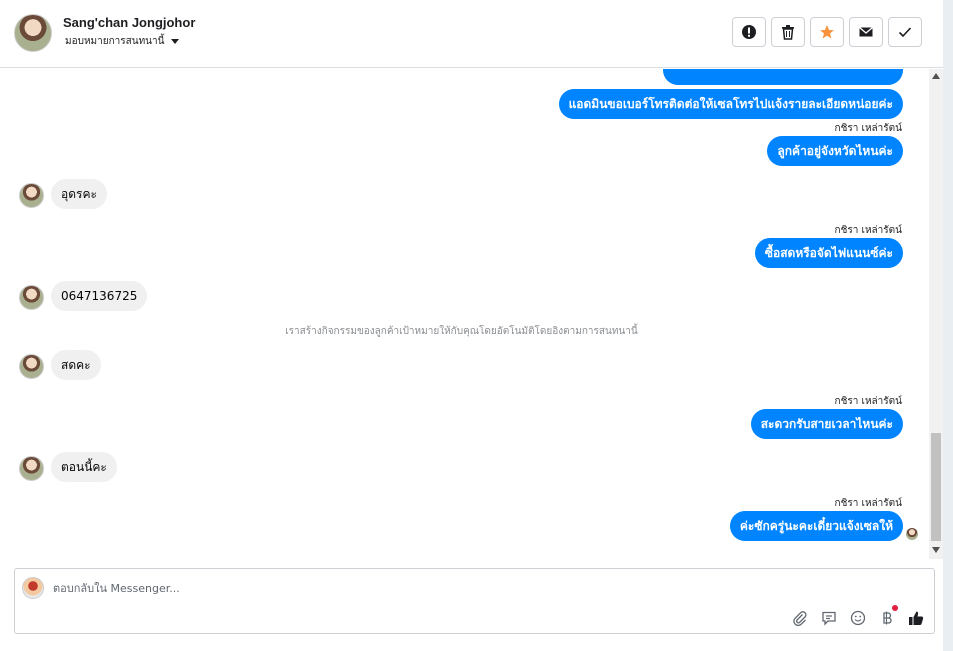 The width and height of the screenshot is (953, 651). I want to click on baht-icon, so click(887, 617).